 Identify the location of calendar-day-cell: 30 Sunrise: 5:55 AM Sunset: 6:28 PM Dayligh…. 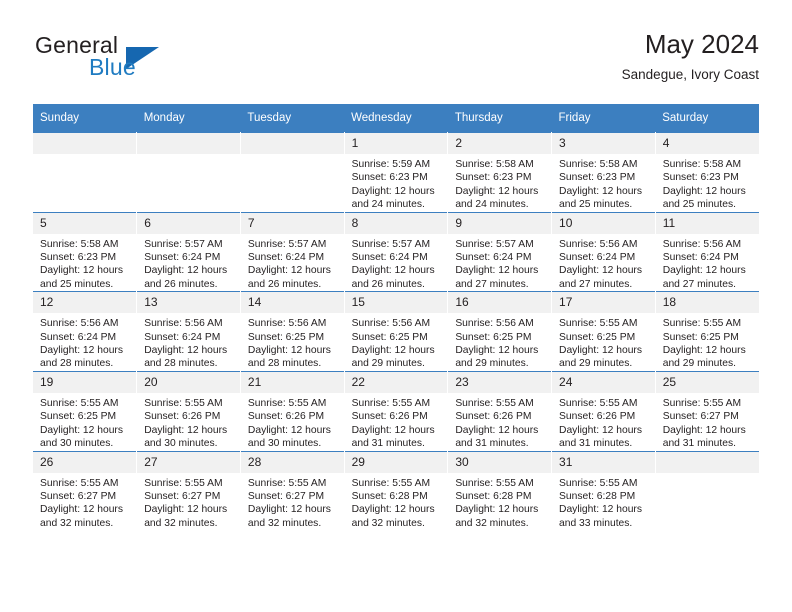
(500, 490).